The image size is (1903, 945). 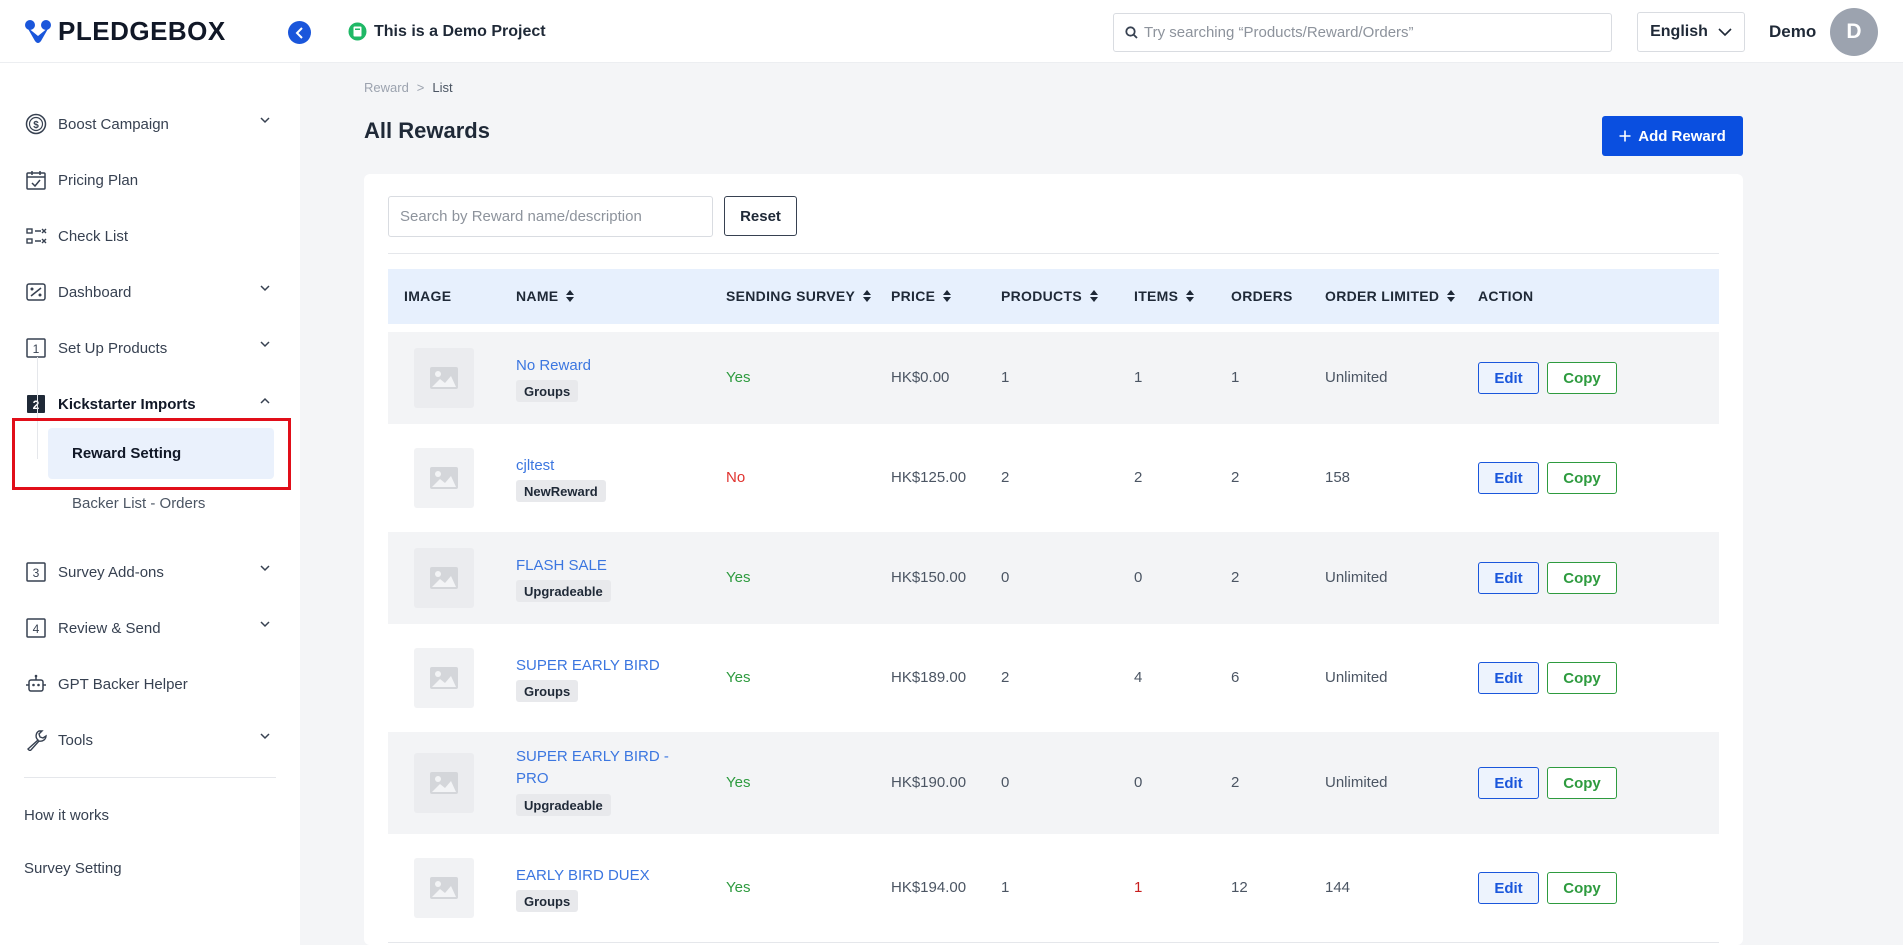 I want to click on plus-icon, so click(x=1625, y=136).